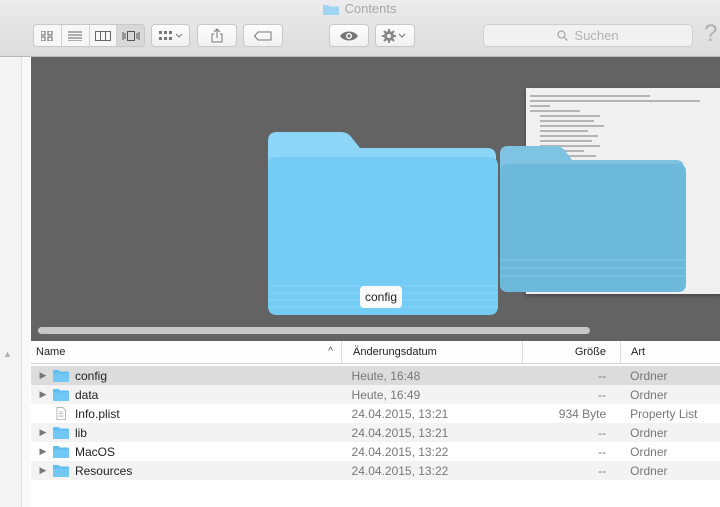 The width and height of the screenshot is (720, 507). I want to click on list-header: Name ^ Änderungsdatum Größe Art, so click(375, 352).